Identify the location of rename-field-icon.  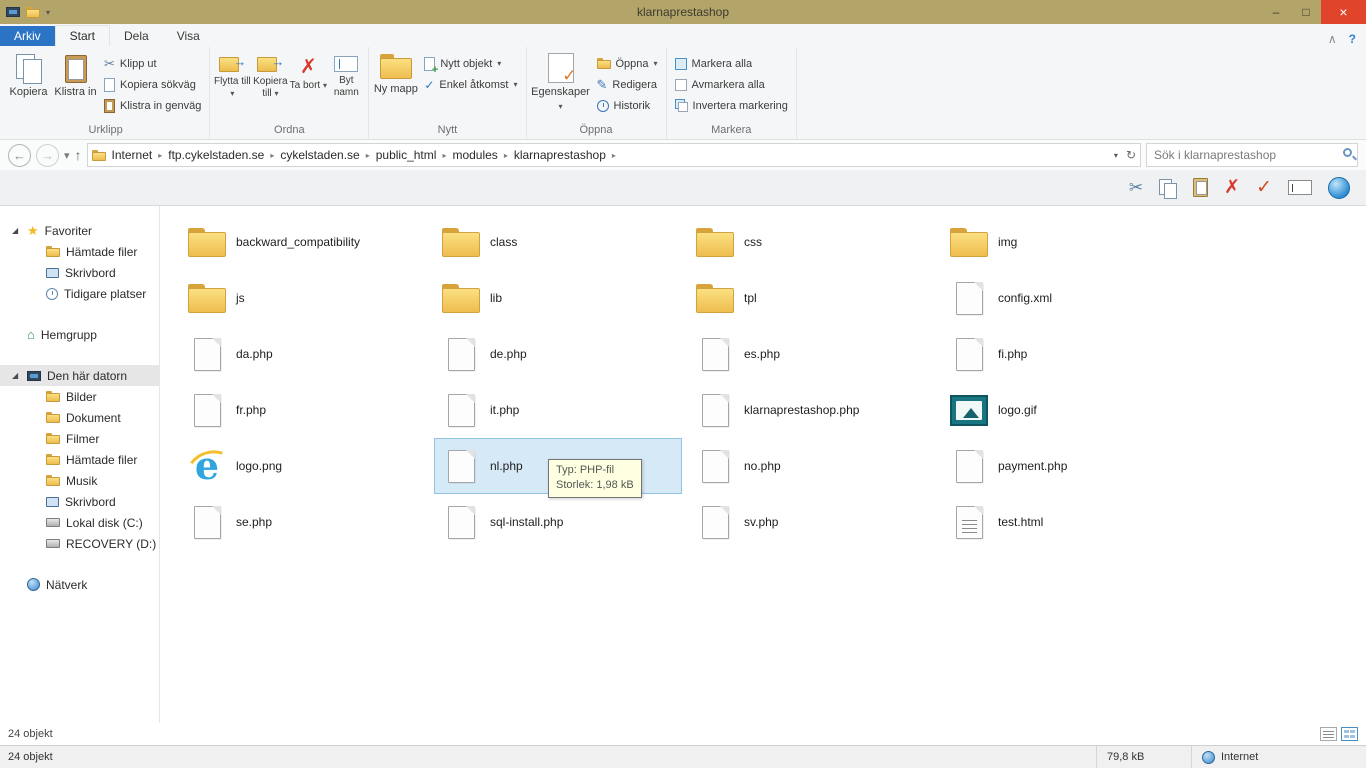
(1300, 187).